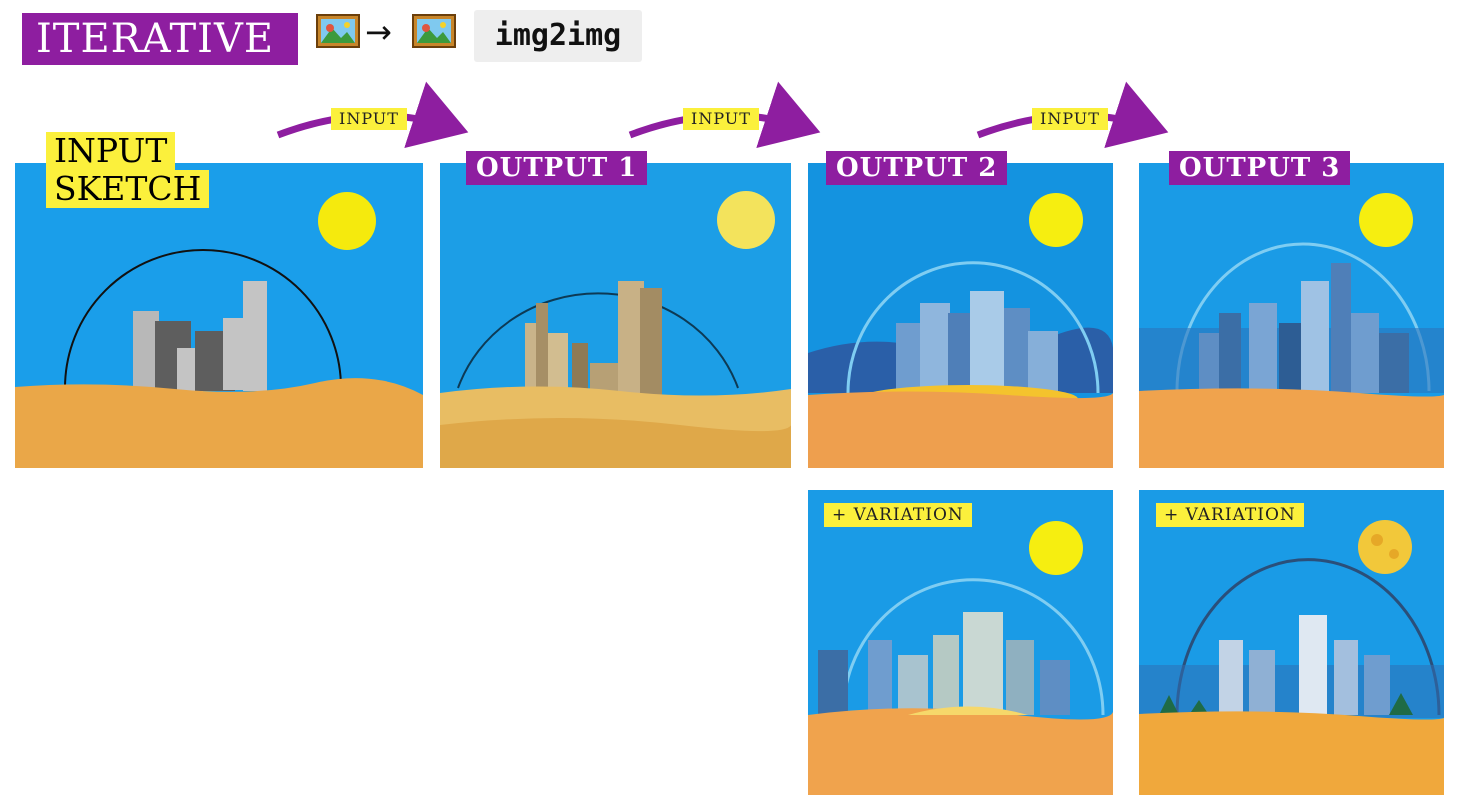  Describe the element at coordinates (615, 315) in the screenshot. I see `output-1-image` at that location.